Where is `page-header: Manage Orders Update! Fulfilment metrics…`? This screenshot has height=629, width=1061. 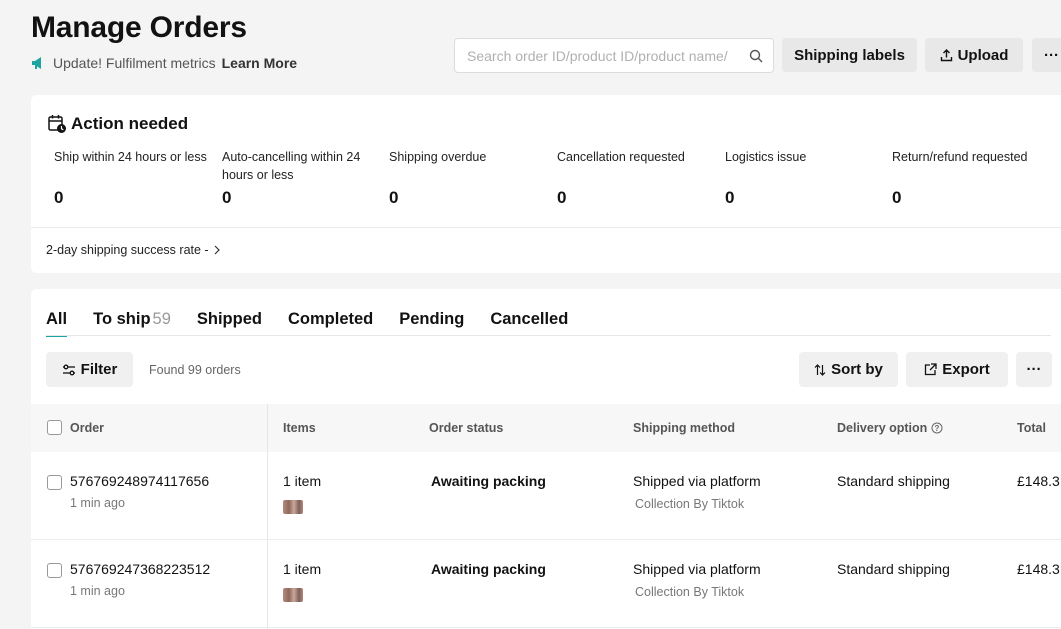
page-header: Manage Orders Update! Fulfilment metrics… is located at coordinates (530, 46).